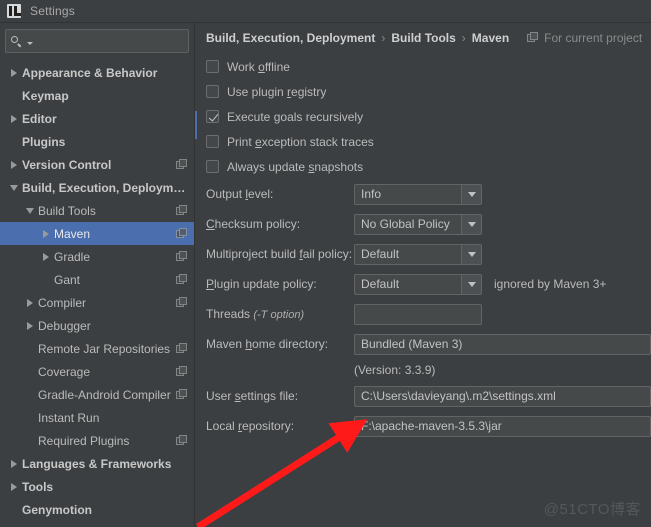  I want to click on sidebar-item-tools: Tools, so click(97, 486).